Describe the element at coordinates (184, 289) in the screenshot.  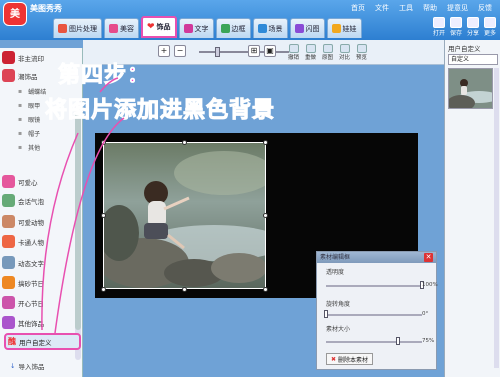
I see `resize-handle-bottom` at that location.